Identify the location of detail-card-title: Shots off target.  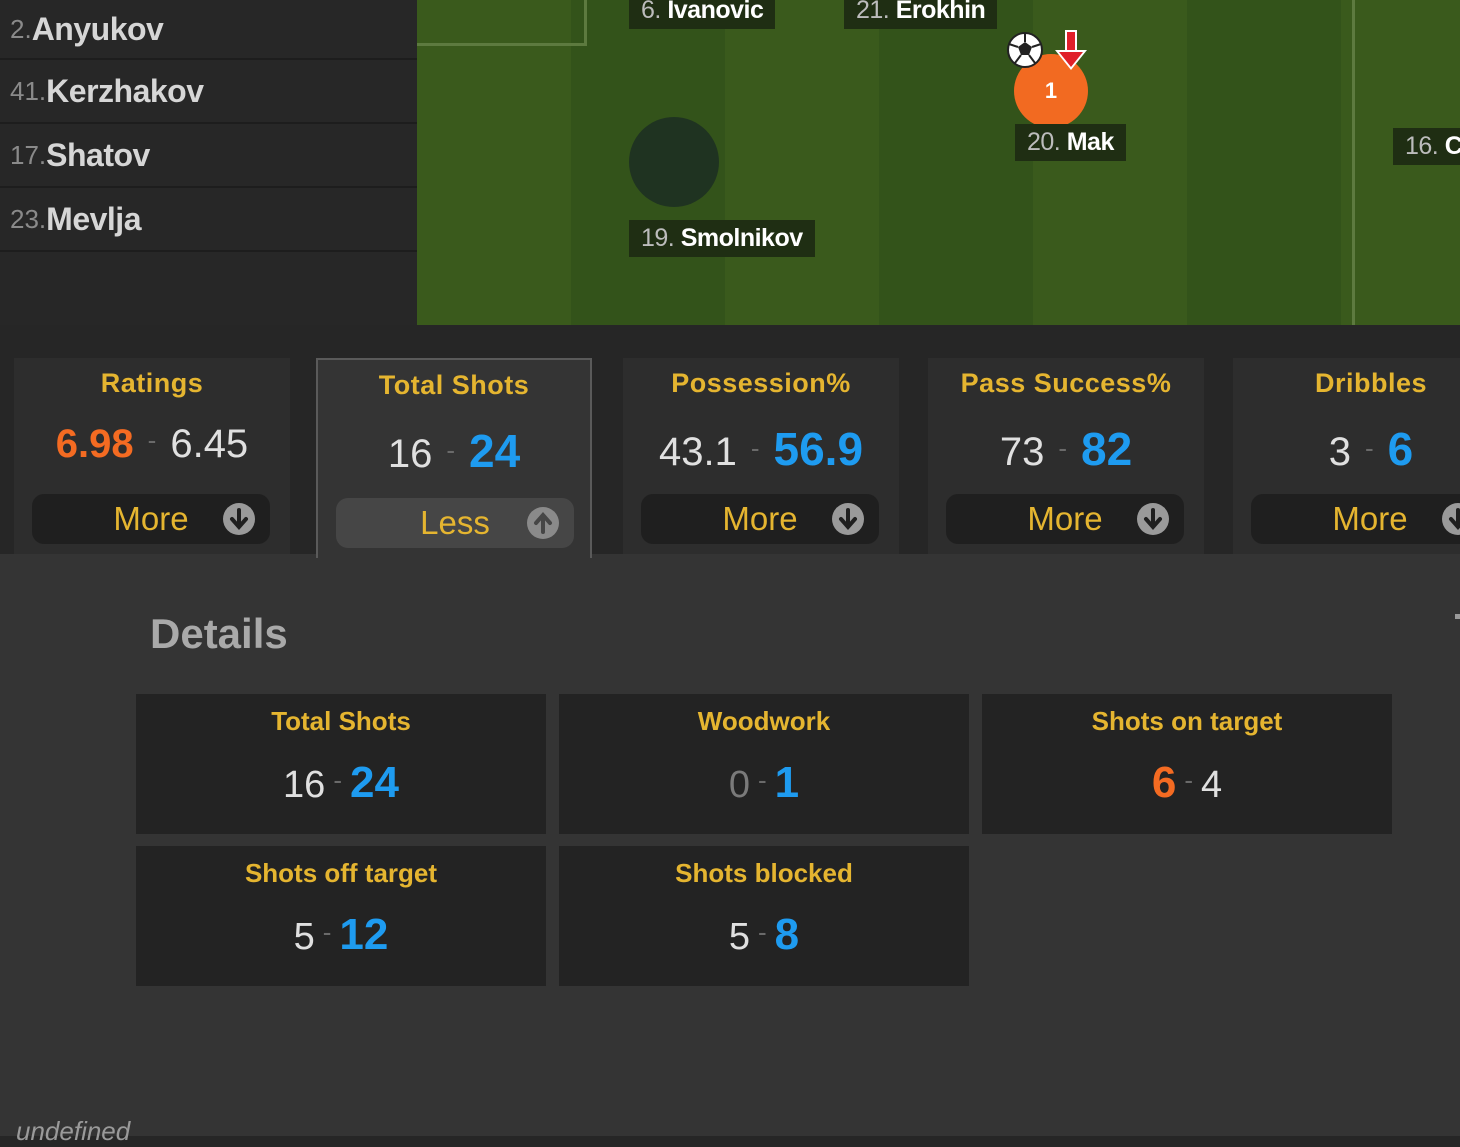
(341, 873).